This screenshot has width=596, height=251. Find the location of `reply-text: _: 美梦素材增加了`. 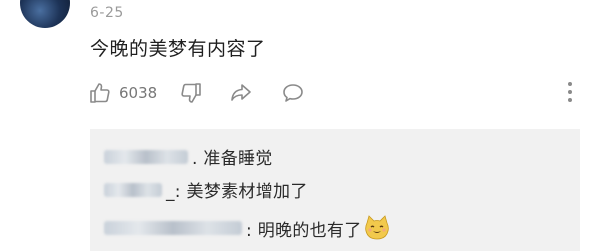

reply-text: _: 美梦素材增加了 is located at coordinates (237, 192).